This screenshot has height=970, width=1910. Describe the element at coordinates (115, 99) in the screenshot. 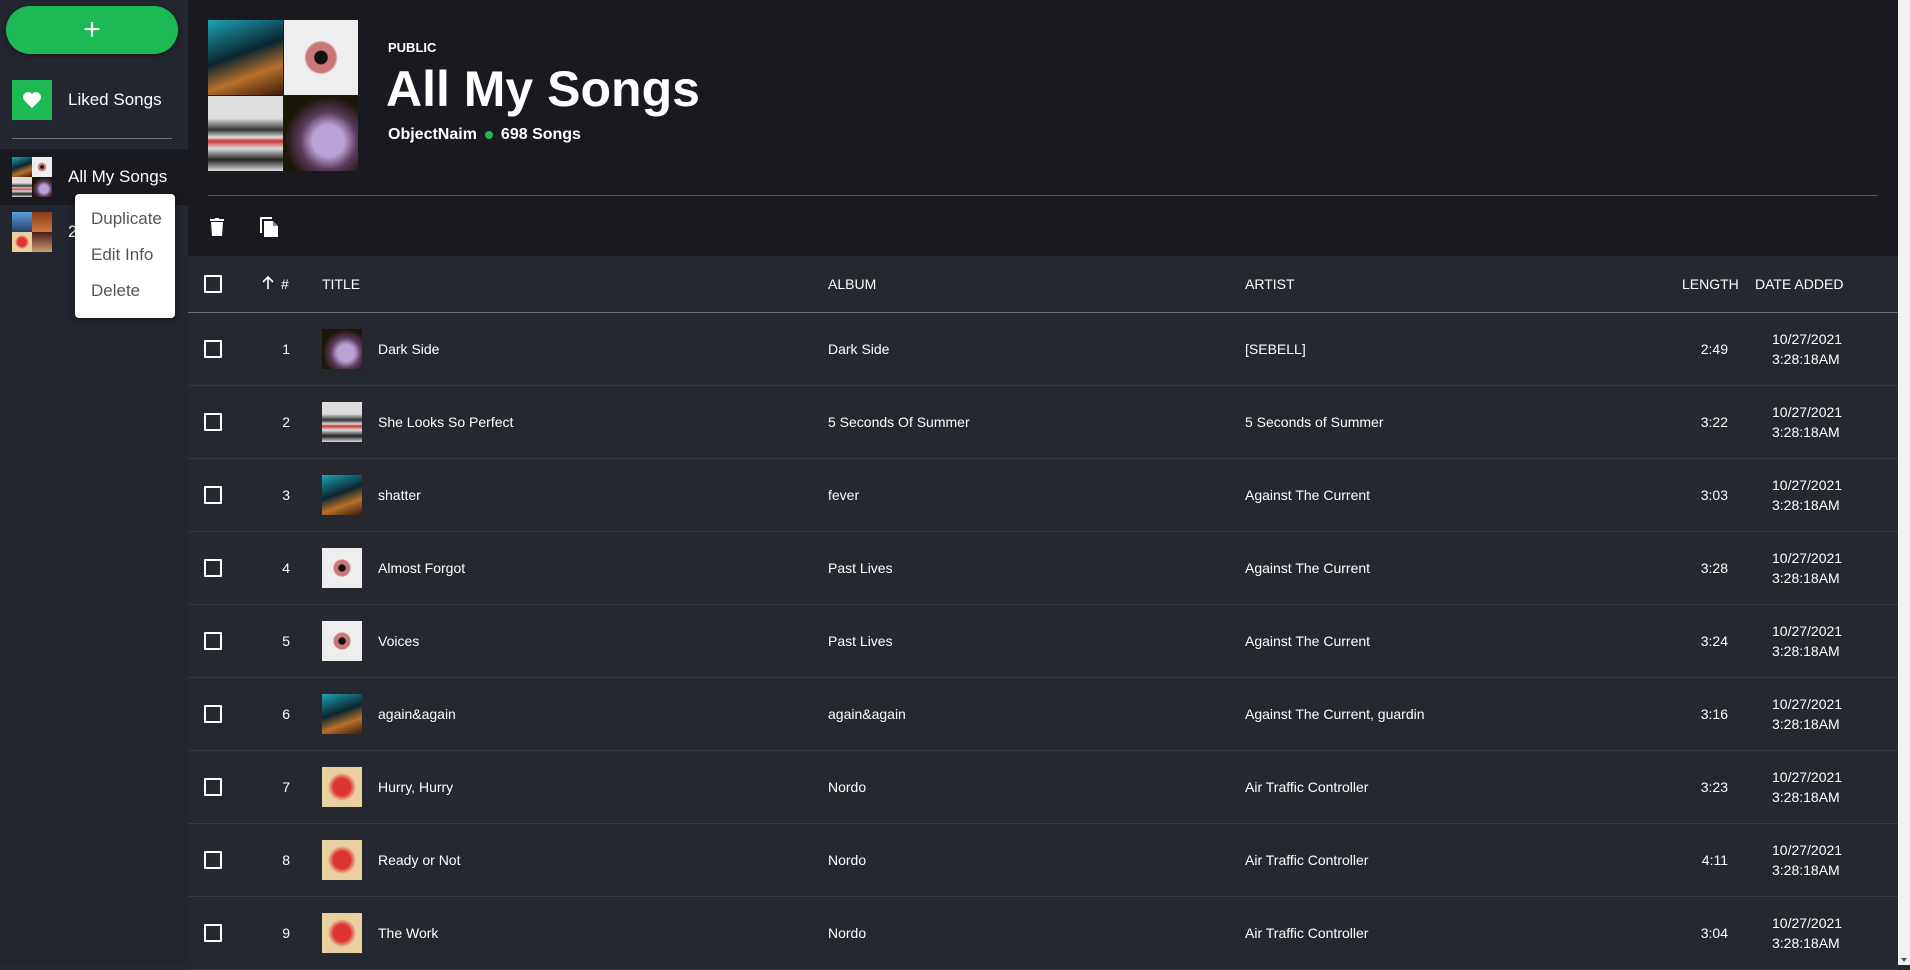

I see `sidebar-item-label: Liked Songs` at that location.